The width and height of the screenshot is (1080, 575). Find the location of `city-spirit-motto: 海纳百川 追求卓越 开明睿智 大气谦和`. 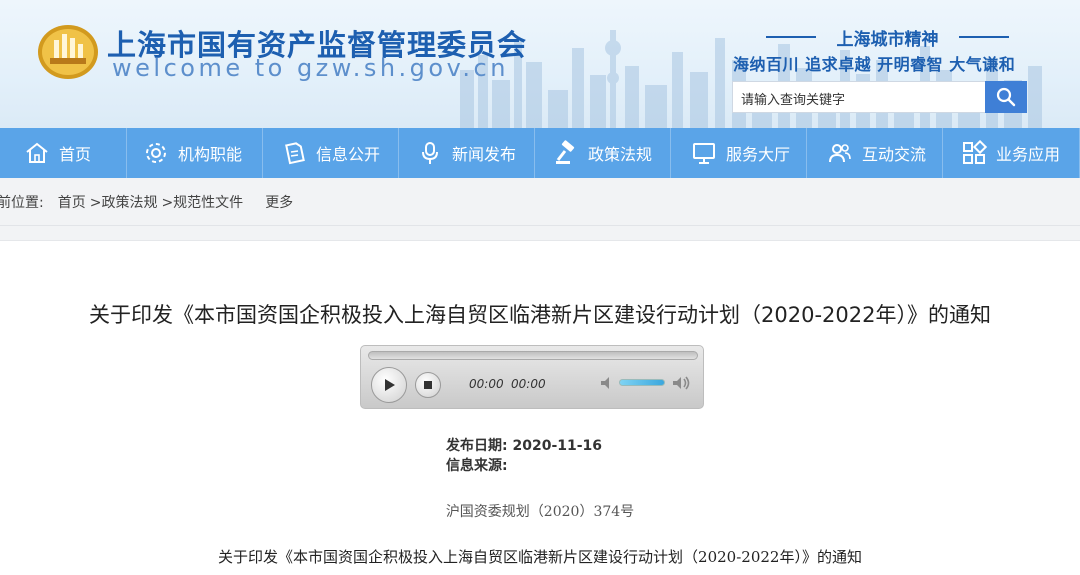

city-spirit-motto: 海纳百川 追求卓越 开明睿智 大气谦和 is located at coordinates (874, 64).